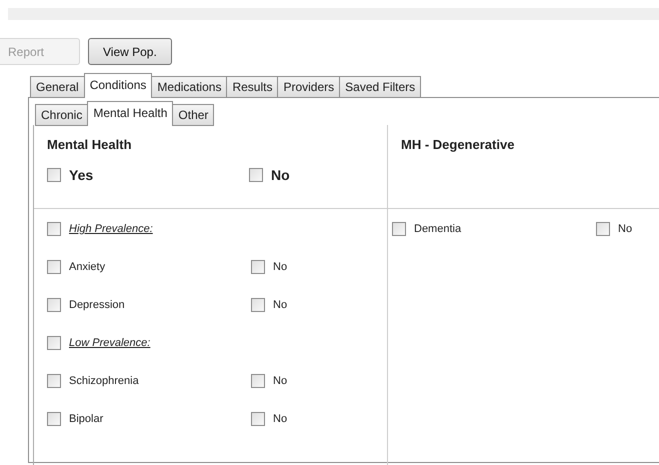  Describe the element at coordinates (189, 87) in the screenshot. I see `tab: Medications` at that location.